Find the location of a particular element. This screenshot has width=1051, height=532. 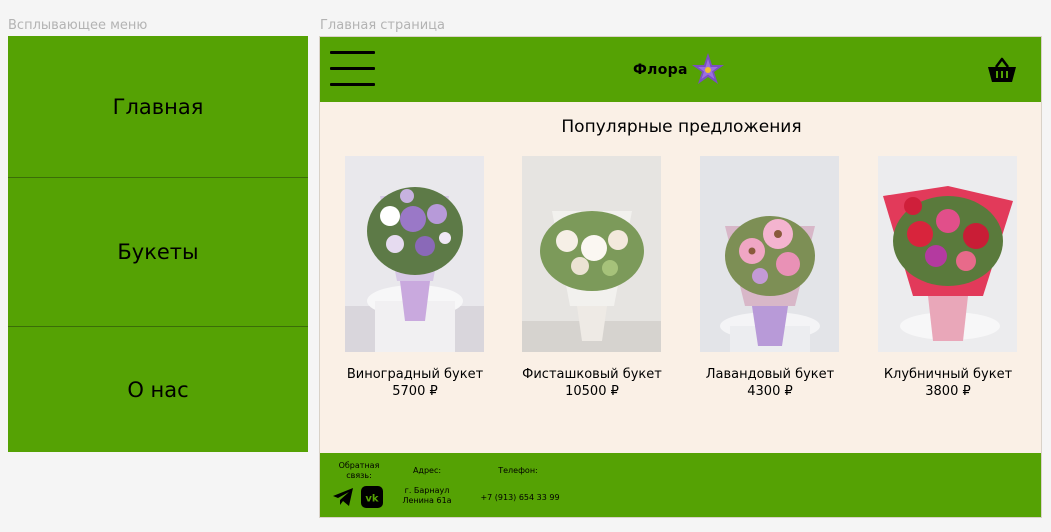

address-label: Адрес: is located at coordinates (427, 470).